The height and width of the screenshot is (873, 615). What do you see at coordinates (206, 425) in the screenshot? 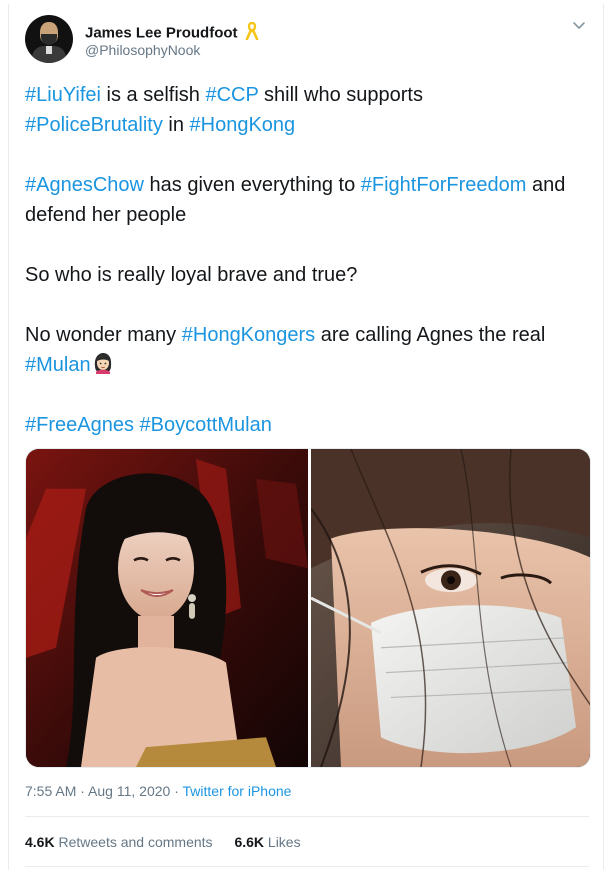
I see `hashtag-link: #BoycottMulan` at bounding box center [206, 425].